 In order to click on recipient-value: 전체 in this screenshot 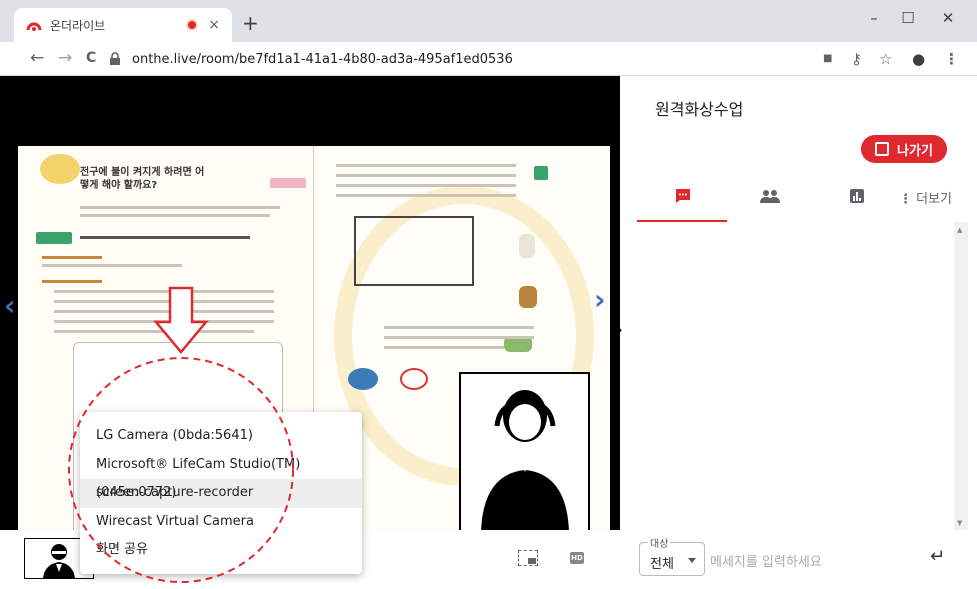, I will do `click(662, 564)`.